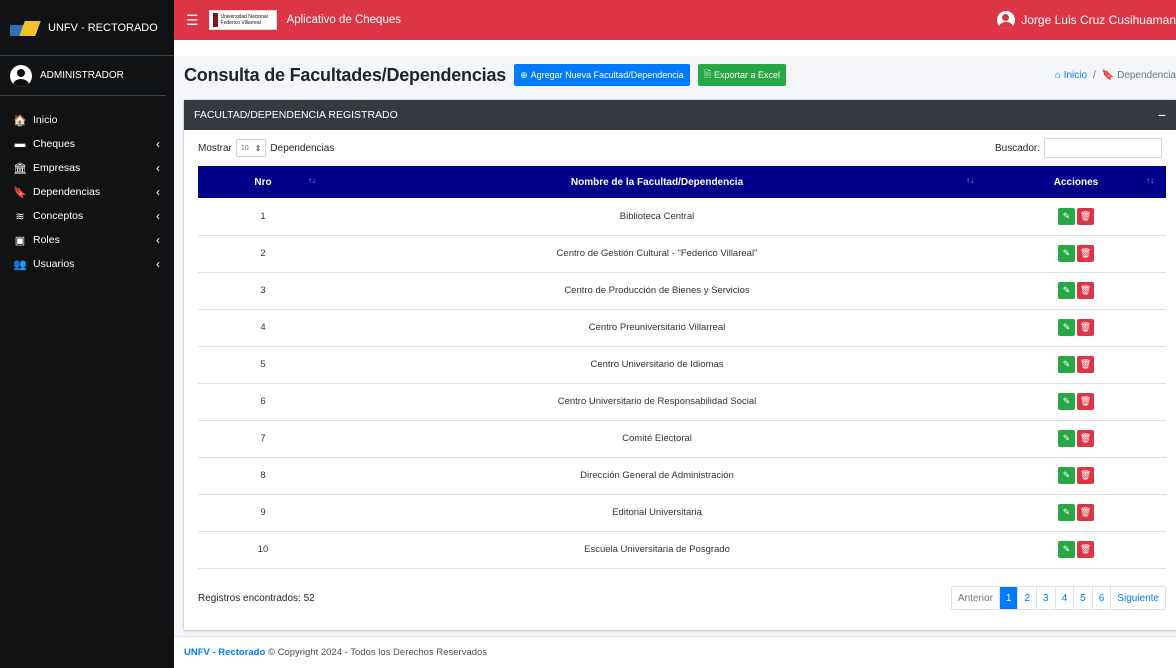 Image resolution: width=1176 pixels, height=668 pixels. What do you see at coordinates (67, 192) in the screenshot?
I see `sidebar-item-label: Dependencias` at bounding box center [67, 192].